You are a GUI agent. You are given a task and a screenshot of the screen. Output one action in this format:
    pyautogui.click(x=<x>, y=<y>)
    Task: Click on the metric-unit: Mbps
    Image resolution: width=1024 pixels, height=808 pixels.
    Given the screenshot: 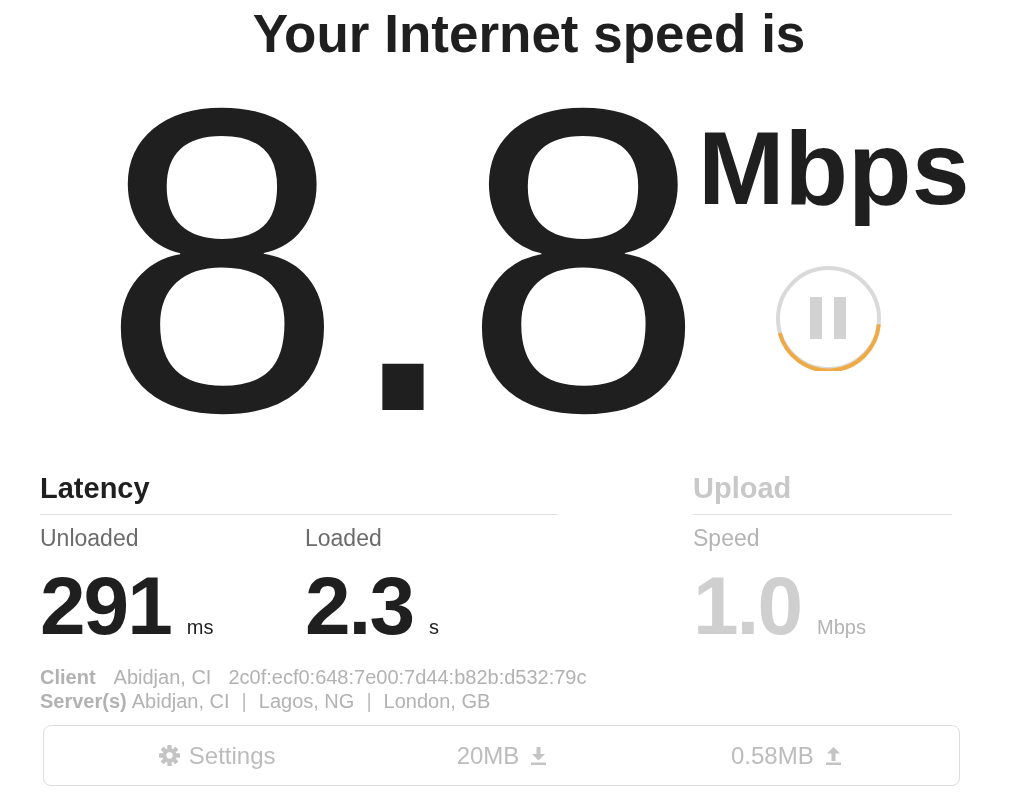 What is the action you would take?
    pyautogui.click(x=841, y=627)
    